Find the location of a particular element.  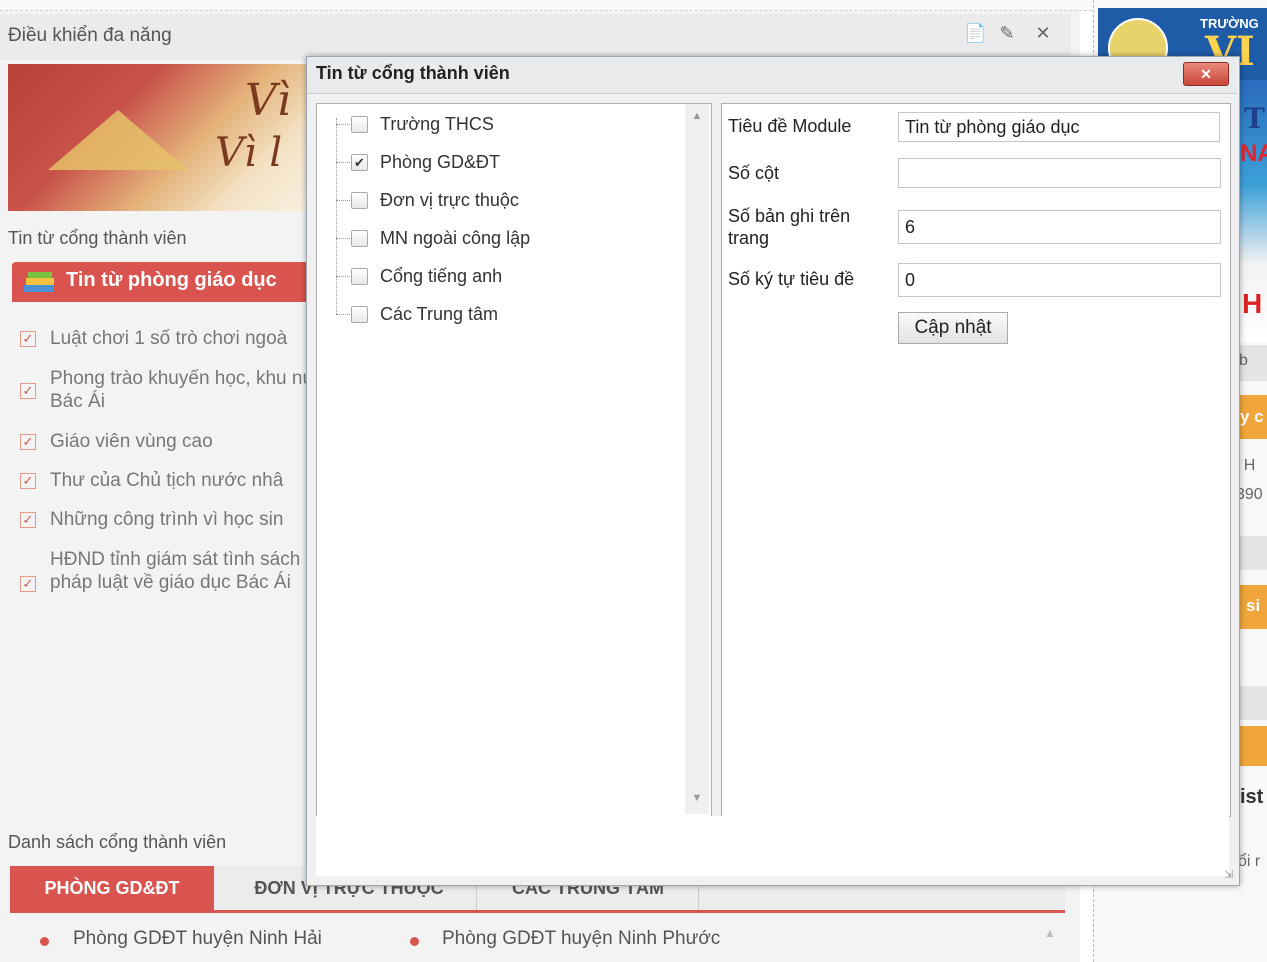

dialog-title: Tin từ cổng thành viên is located at coordinates (413, 73).